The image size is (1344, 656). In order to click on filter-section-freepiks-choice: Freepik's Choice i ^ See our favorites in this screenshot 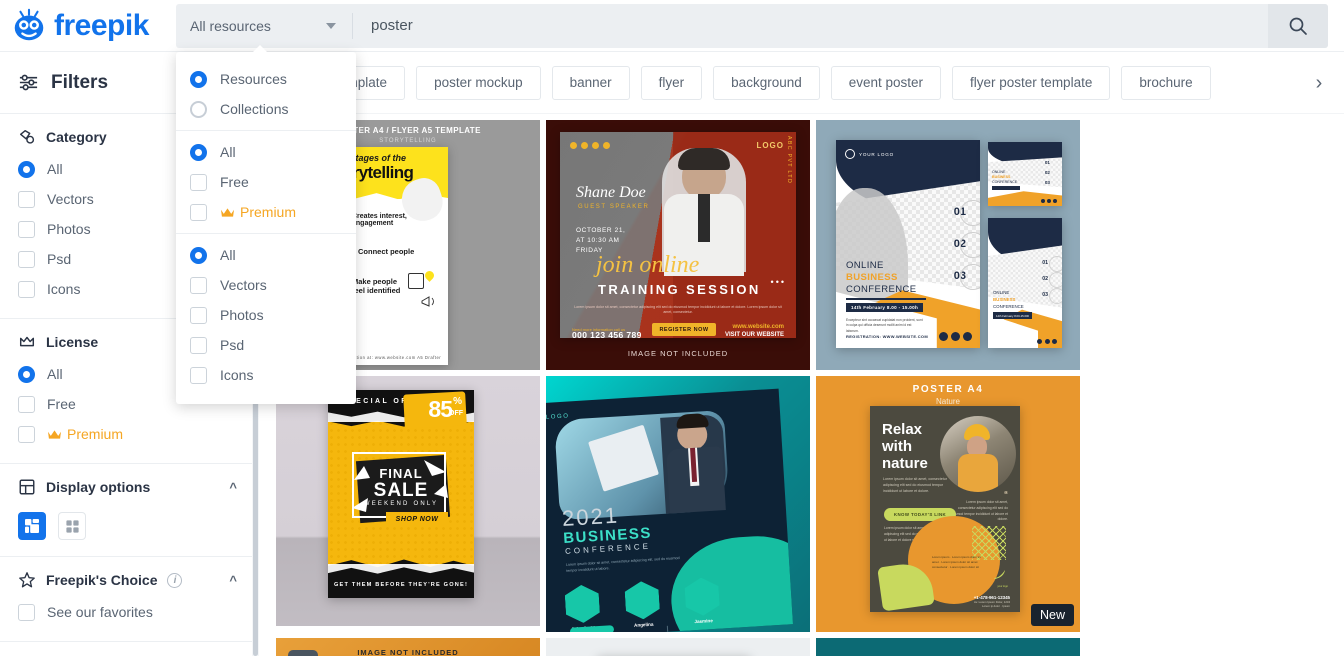, I will do `click(127, 599)`.